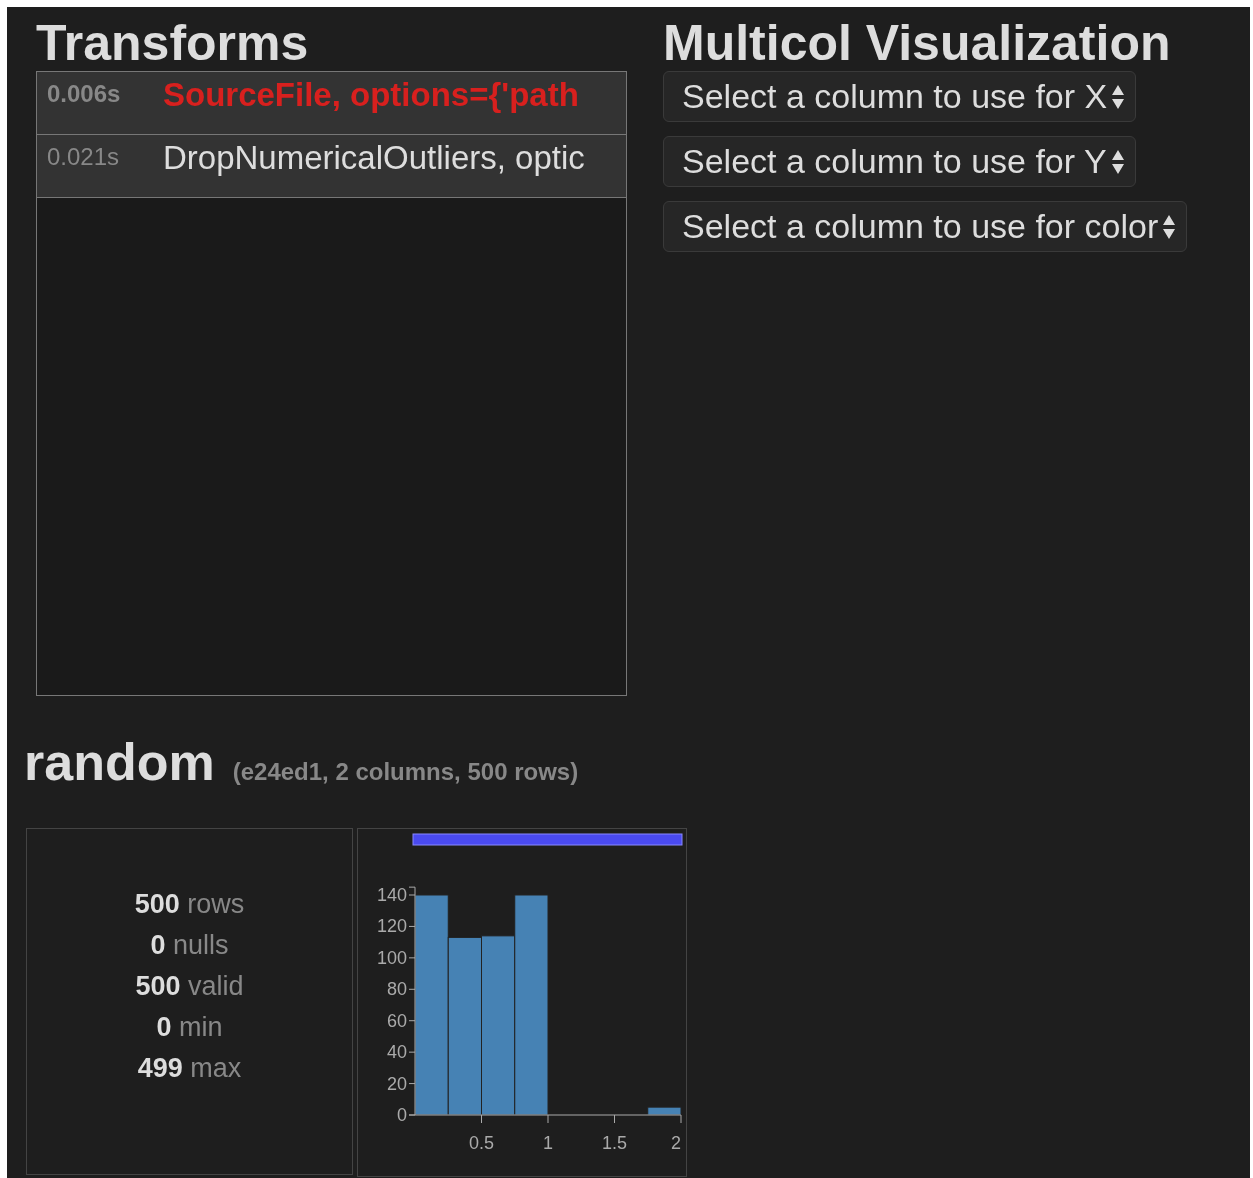  Describe the element at coordinates (917, 43) in the screenshot. I see `section-title: Multicol Visualization` at that location.